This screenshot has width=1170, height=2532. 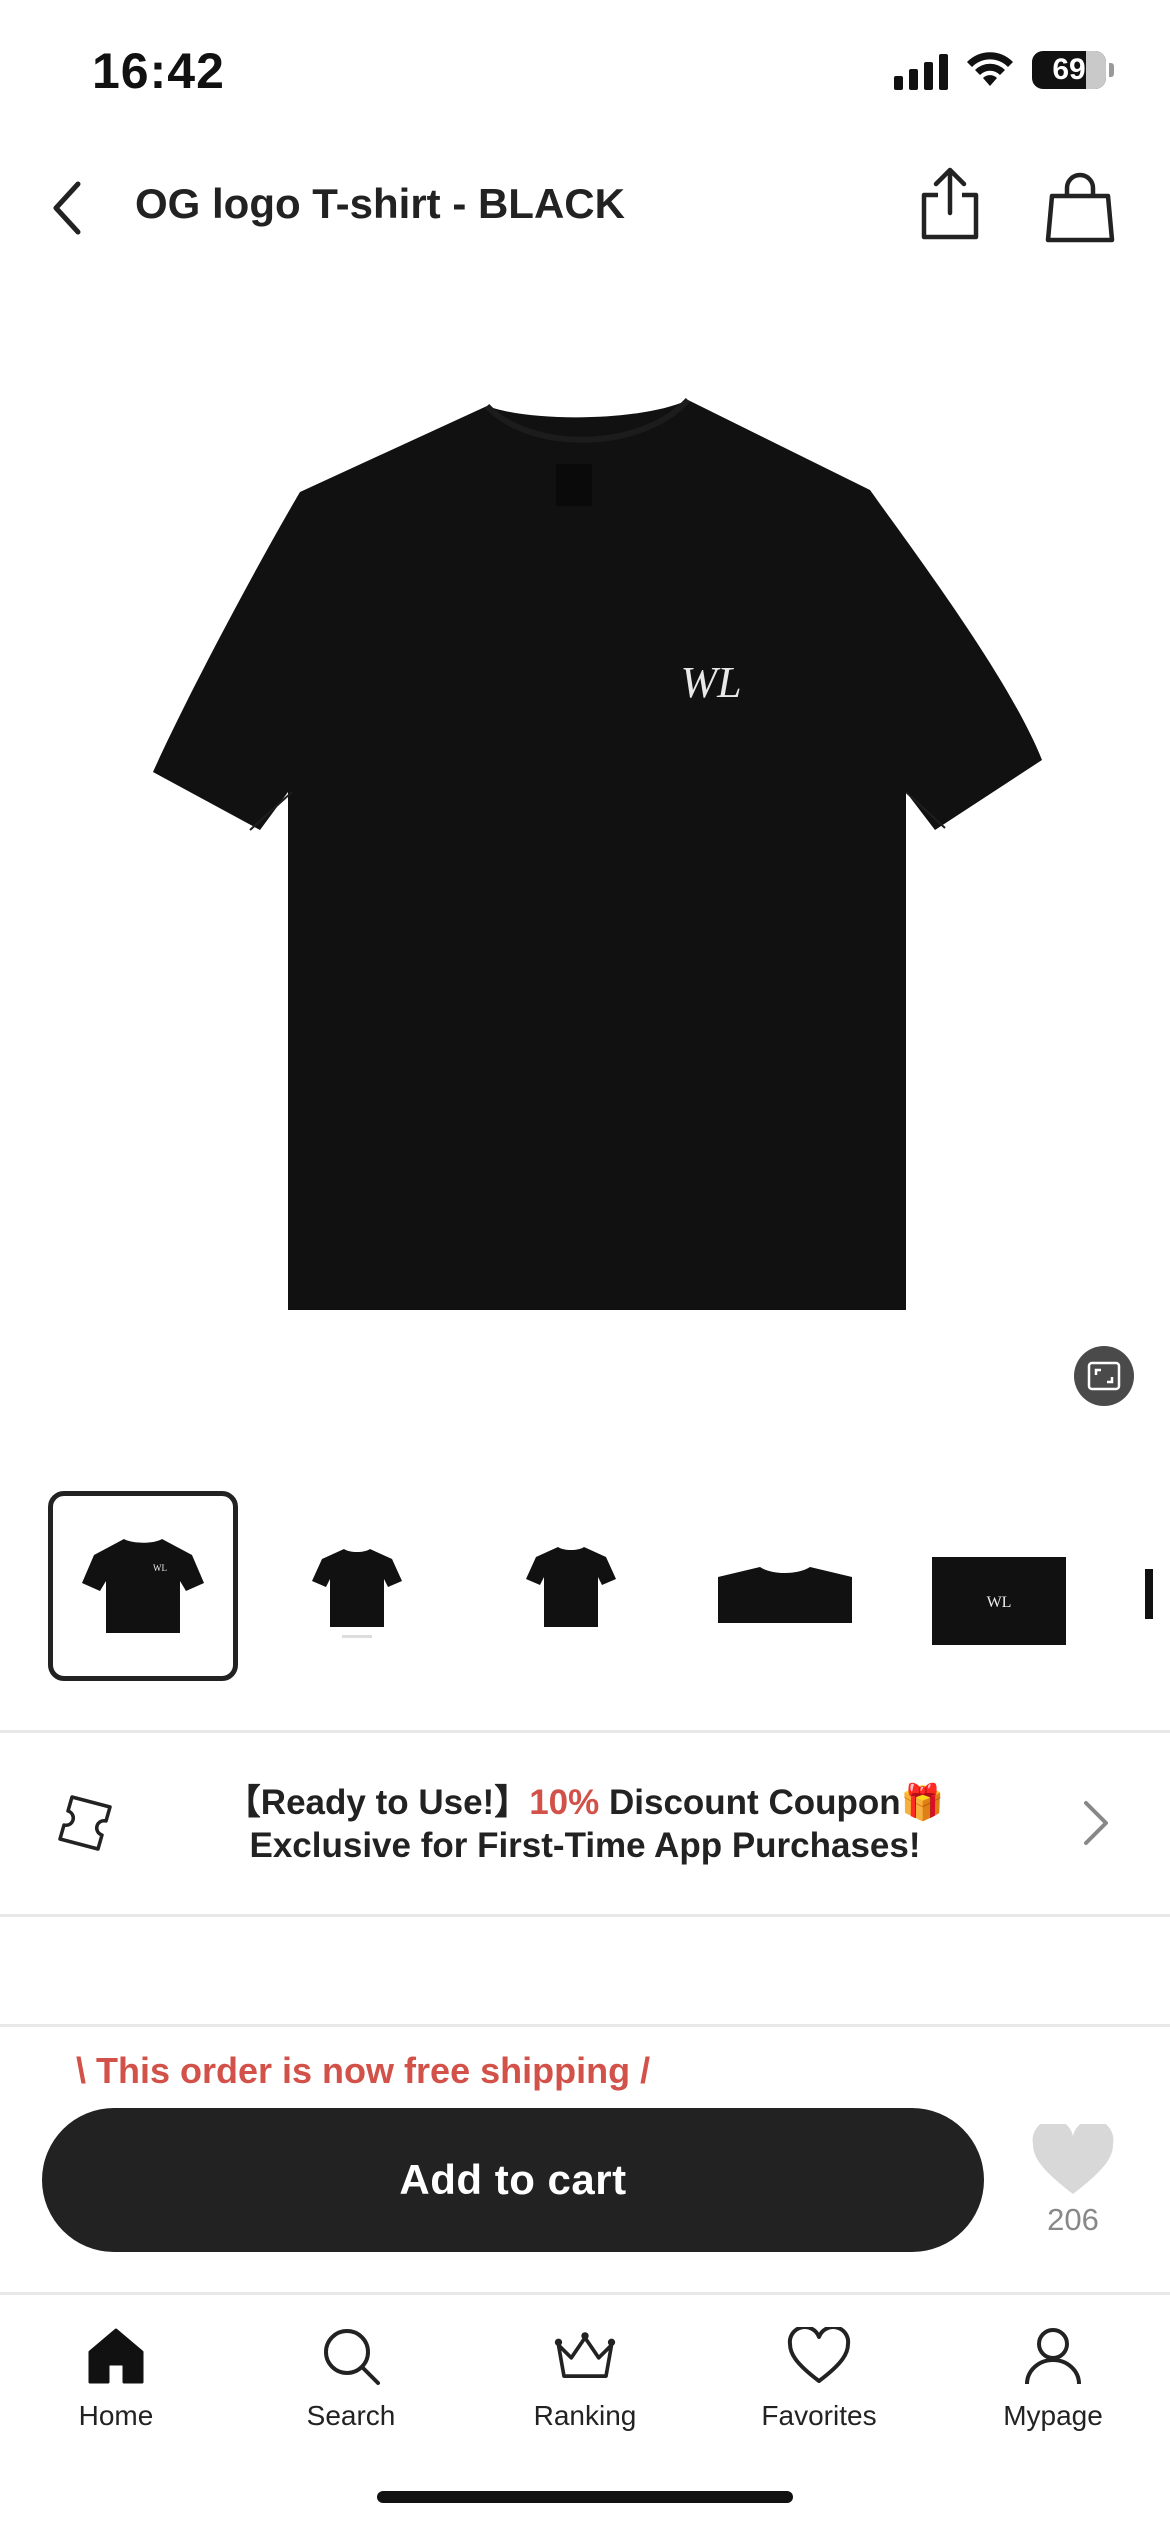 I want to click on tab-label: Ranking, so click(x=585, y=2415).